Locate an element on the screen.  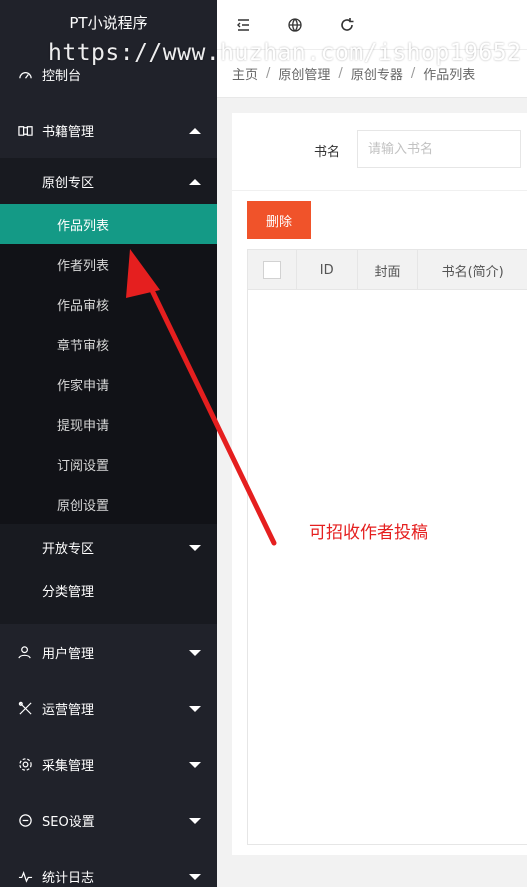
seo-icon is located at coordinates (25, 820).